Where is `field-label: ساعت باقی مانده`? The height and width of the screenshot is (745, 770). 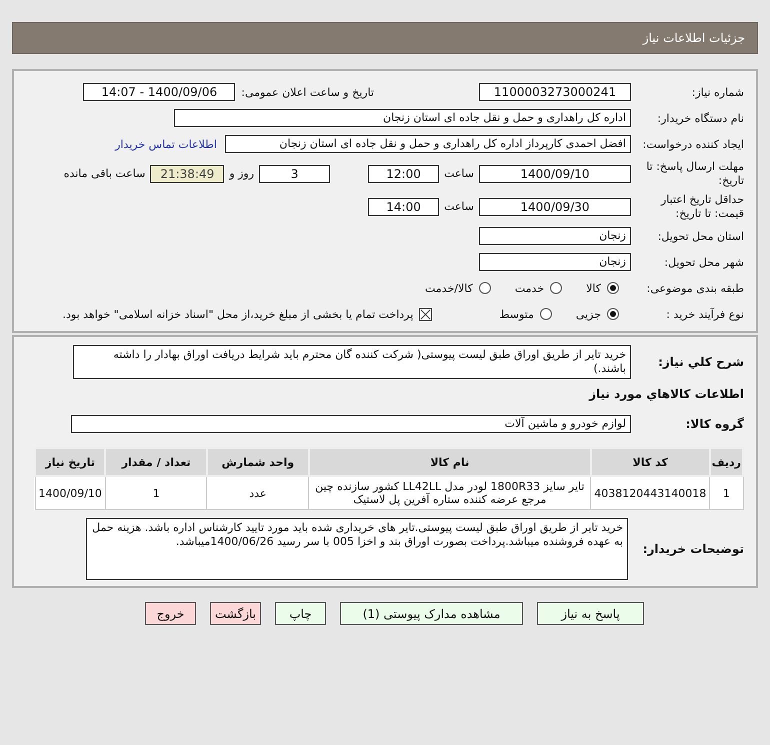
field-label: ساعت باقی مانده is located at coordinates (105, 173).